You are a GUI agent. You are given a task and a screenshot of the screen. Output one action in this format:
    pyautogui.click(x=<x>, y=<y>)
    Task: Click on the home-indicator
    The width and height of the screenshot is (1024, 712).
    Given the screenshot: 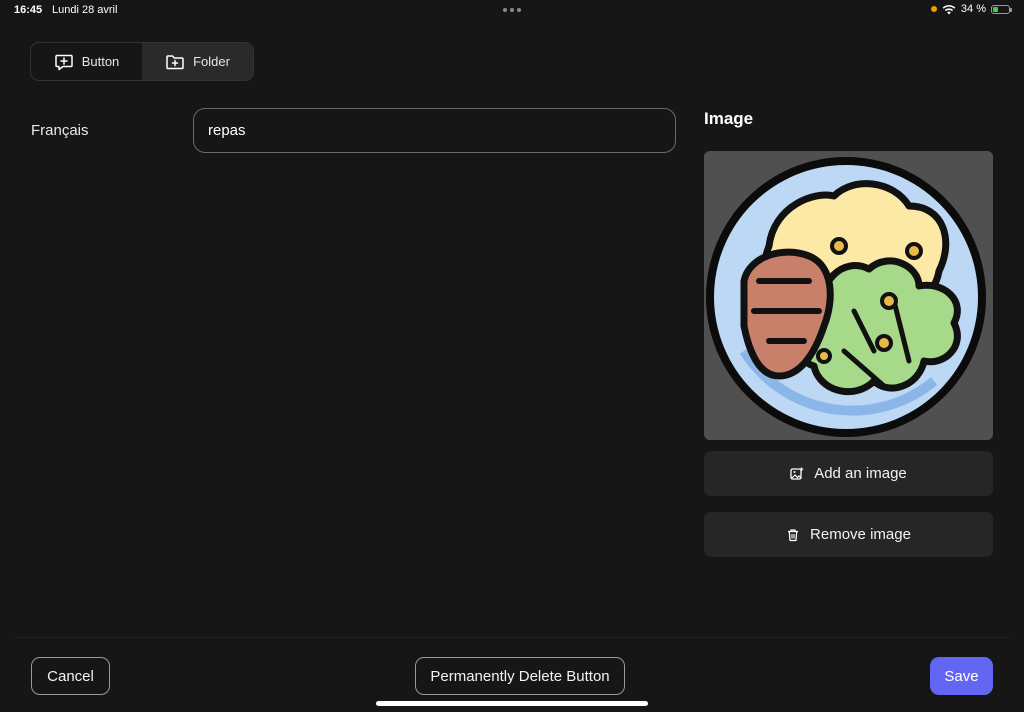 What is the action you would take?
    pyautogui.click(x=512, y=703)
    